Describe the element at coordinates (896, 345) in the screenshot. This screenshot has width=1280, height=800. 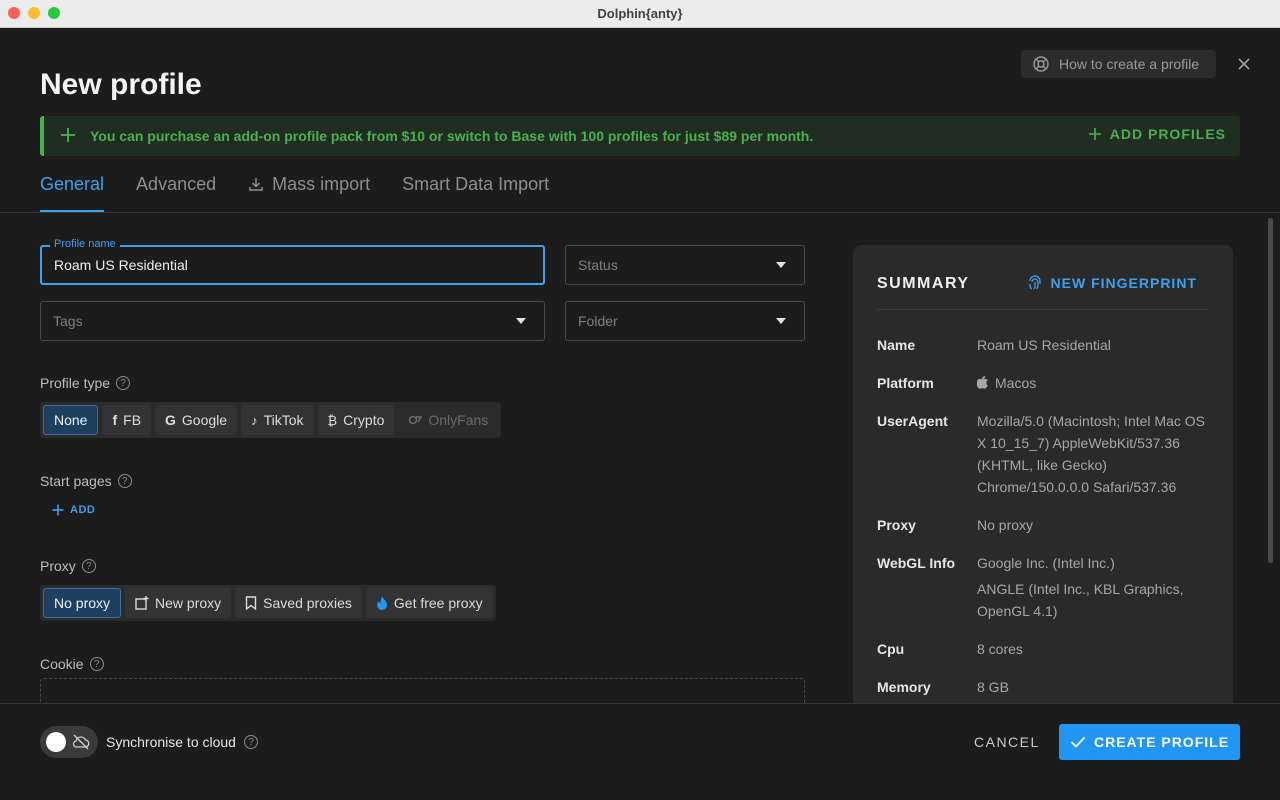
I see `summary-key: Name` at that location.